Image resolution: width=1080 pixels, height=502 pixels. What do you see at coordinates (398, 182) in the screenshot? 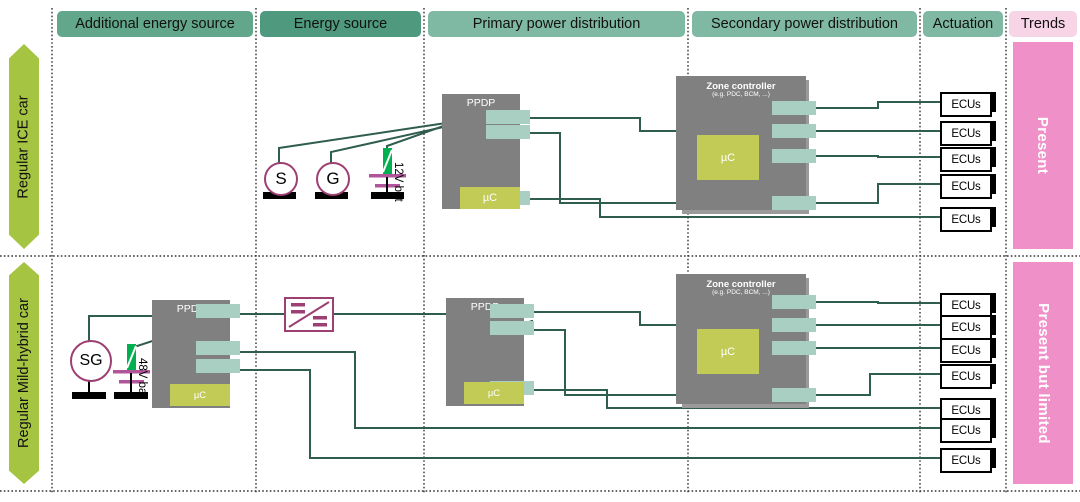
I see `battery-12v-label-row1: 12V bat` at bounding box center [398, 182].